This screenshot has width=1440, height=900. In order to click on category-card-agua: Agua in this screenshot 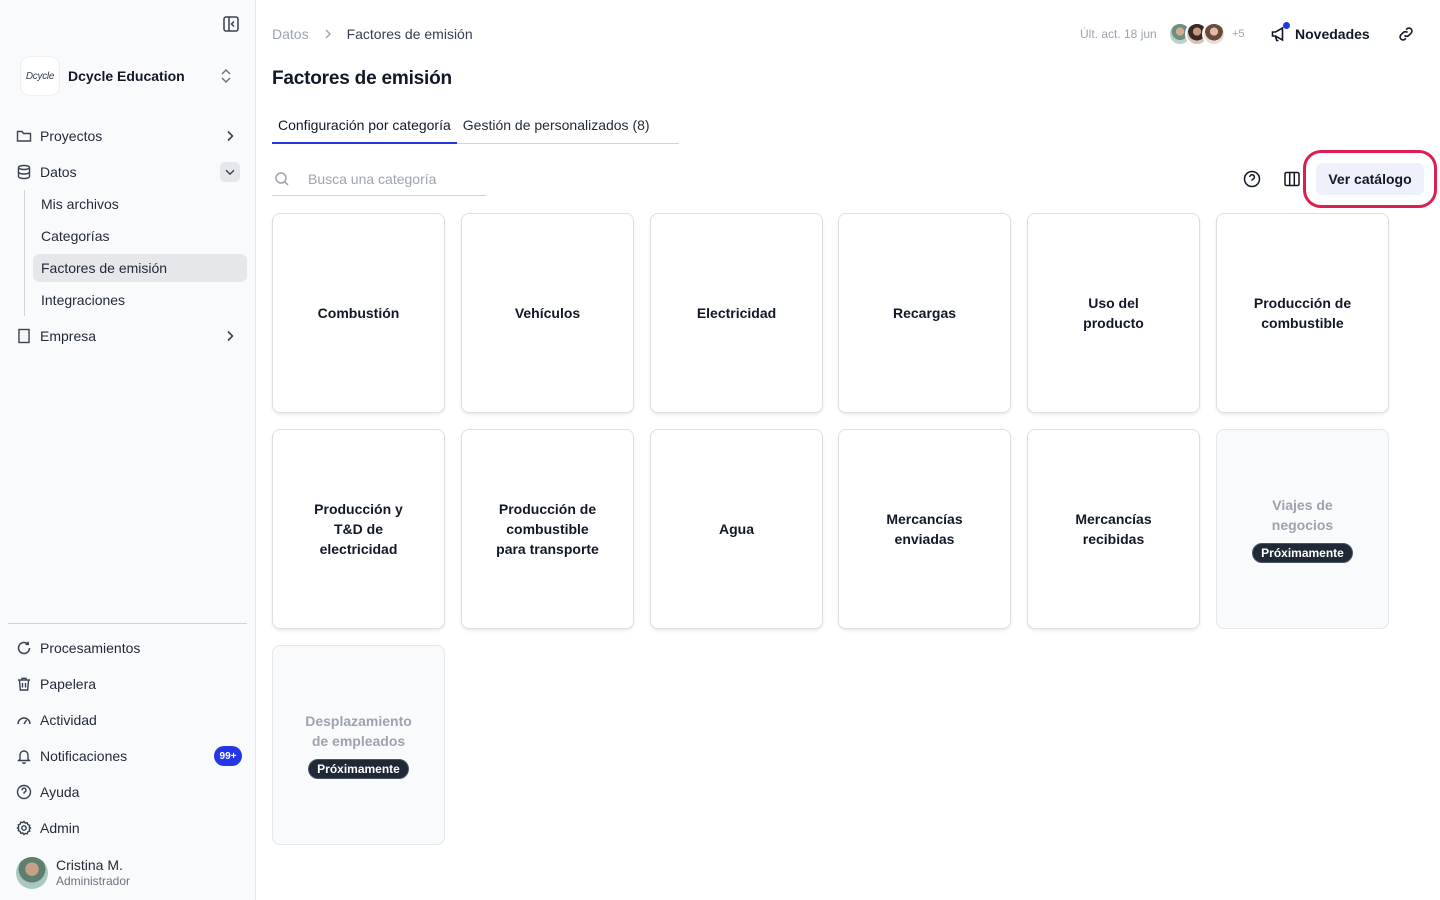, I will do `click(736, 529)`.